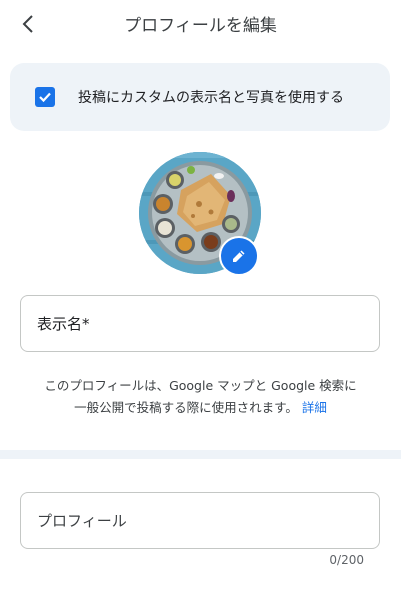  Describe the element at coordinates (200, 454) in the screenshot. I see `section-divider` at that location.